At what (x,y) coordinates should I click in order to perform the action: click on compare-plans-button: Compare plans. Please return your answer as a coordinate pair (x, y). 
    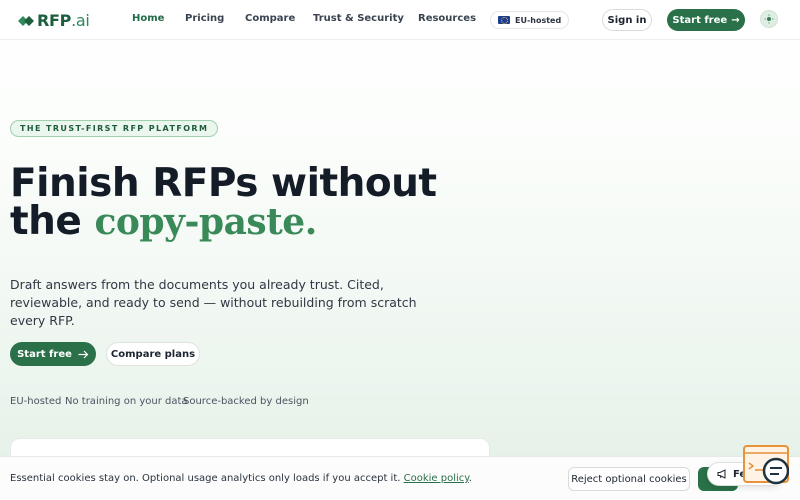
    Looking at the image, I should click on (153, 354).